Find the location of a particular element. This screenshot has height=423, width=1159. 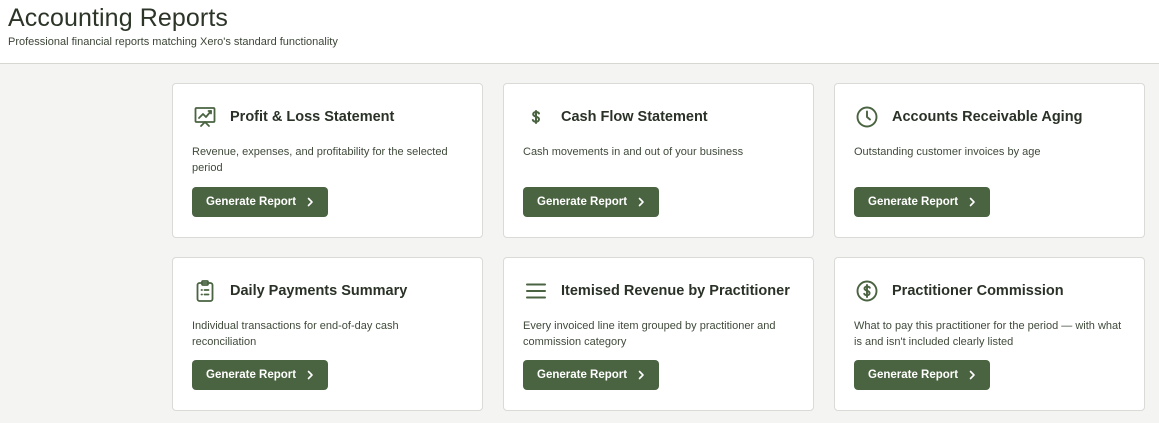

list-lines-icon is located at coordinates (536, 291).